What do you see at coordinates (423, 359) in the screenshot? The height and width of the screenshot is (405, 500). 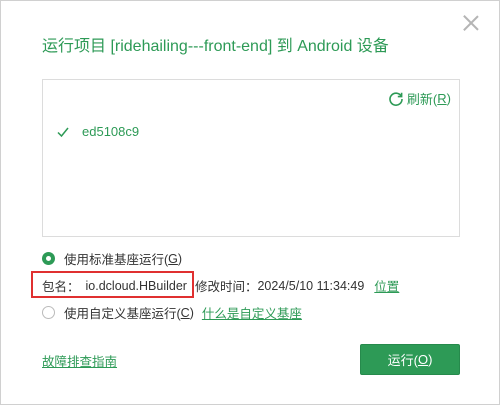 I see `run-shortcut-key: O` at bounding box center [423, 359].